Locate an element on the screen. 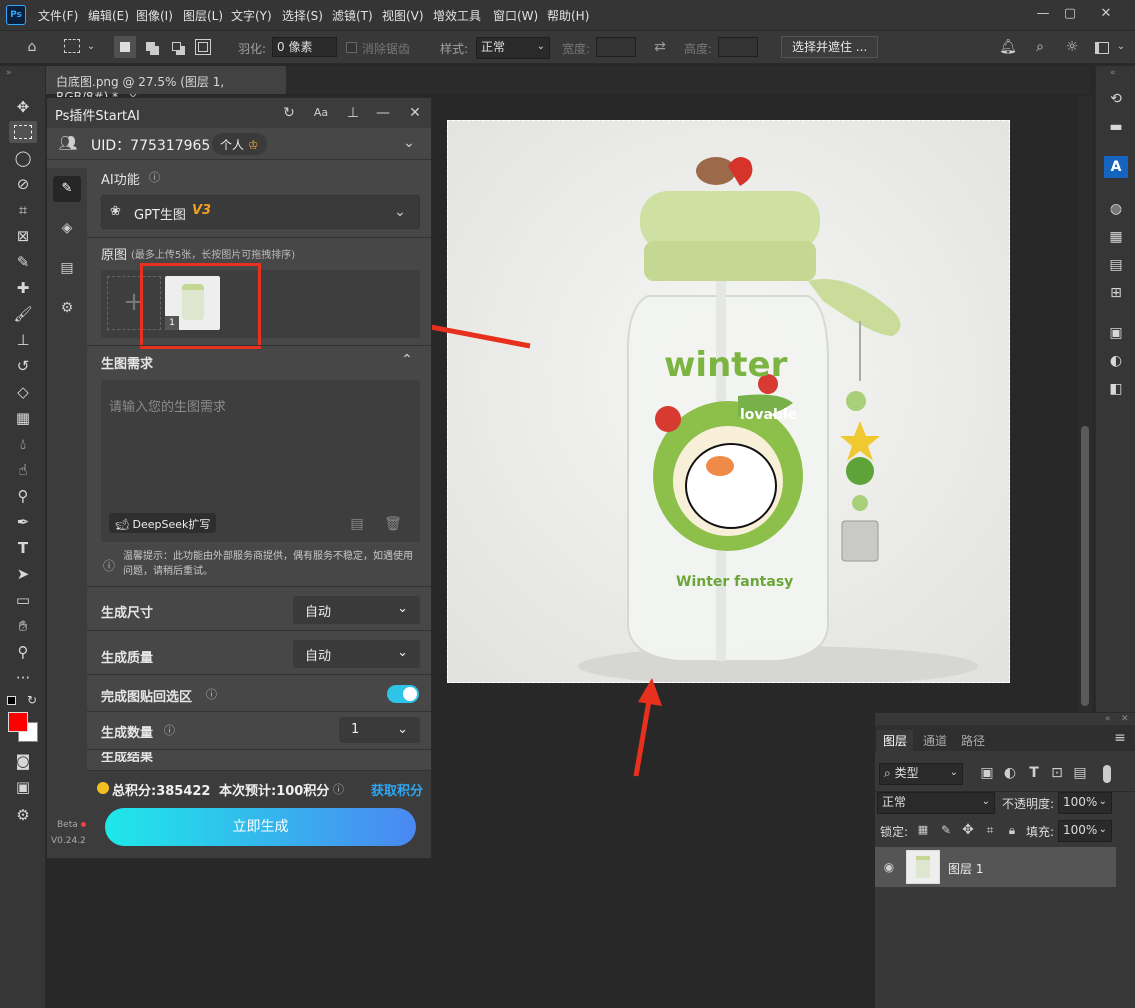  settings-tab-icon: ⚙ is located at coordinates (67, 308).